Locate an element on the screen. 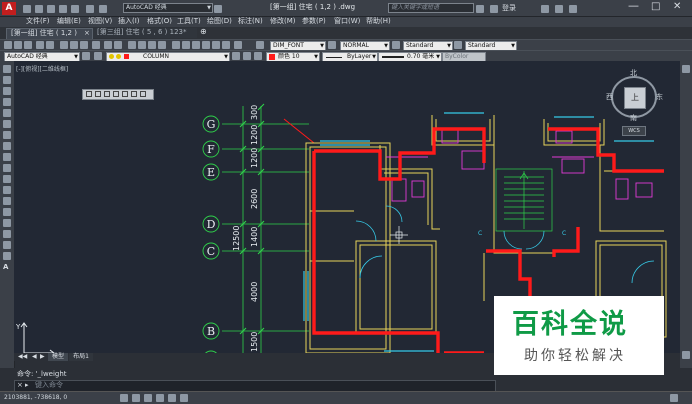  ellipse-arc-icon is located at coordinates (7, 179).